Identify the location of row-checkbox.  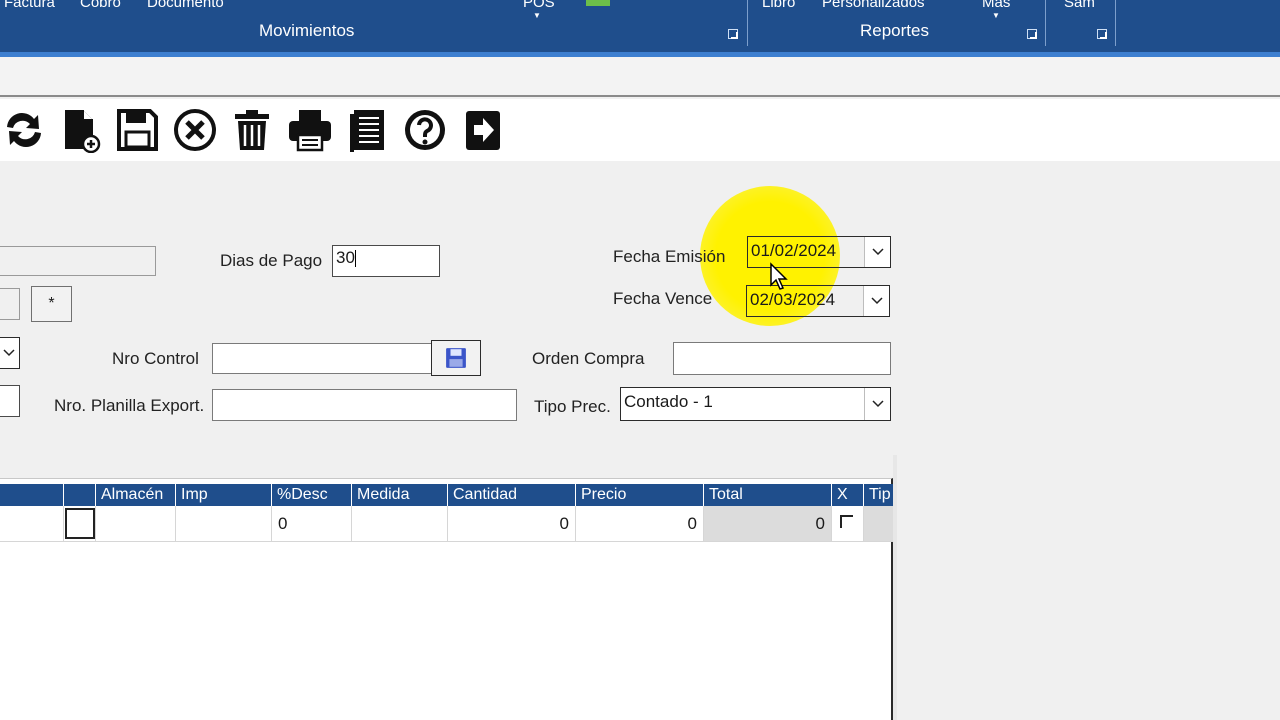
(846, 521).